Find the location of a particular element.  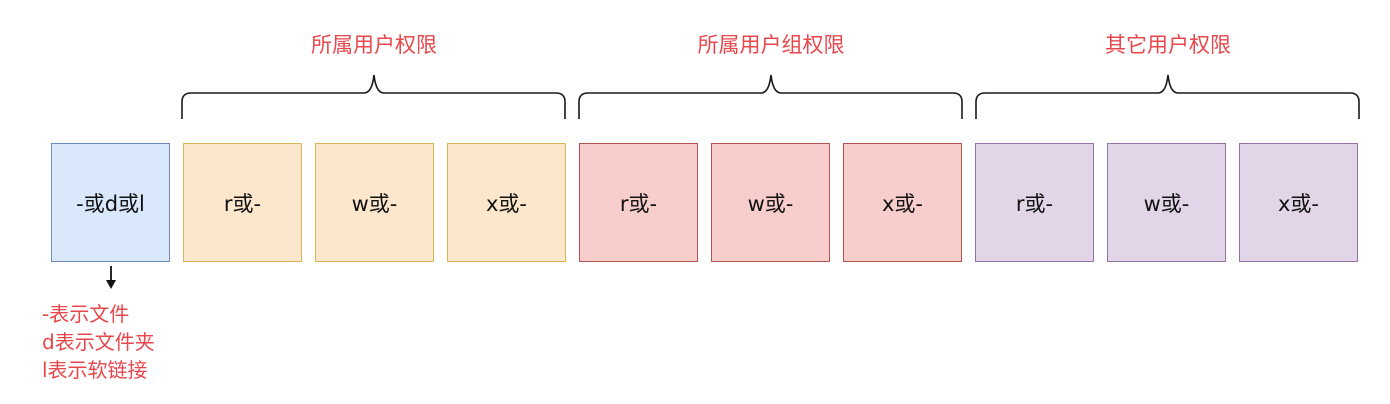

owner-execute-cell: x或- is located at coordinates (506, 202).